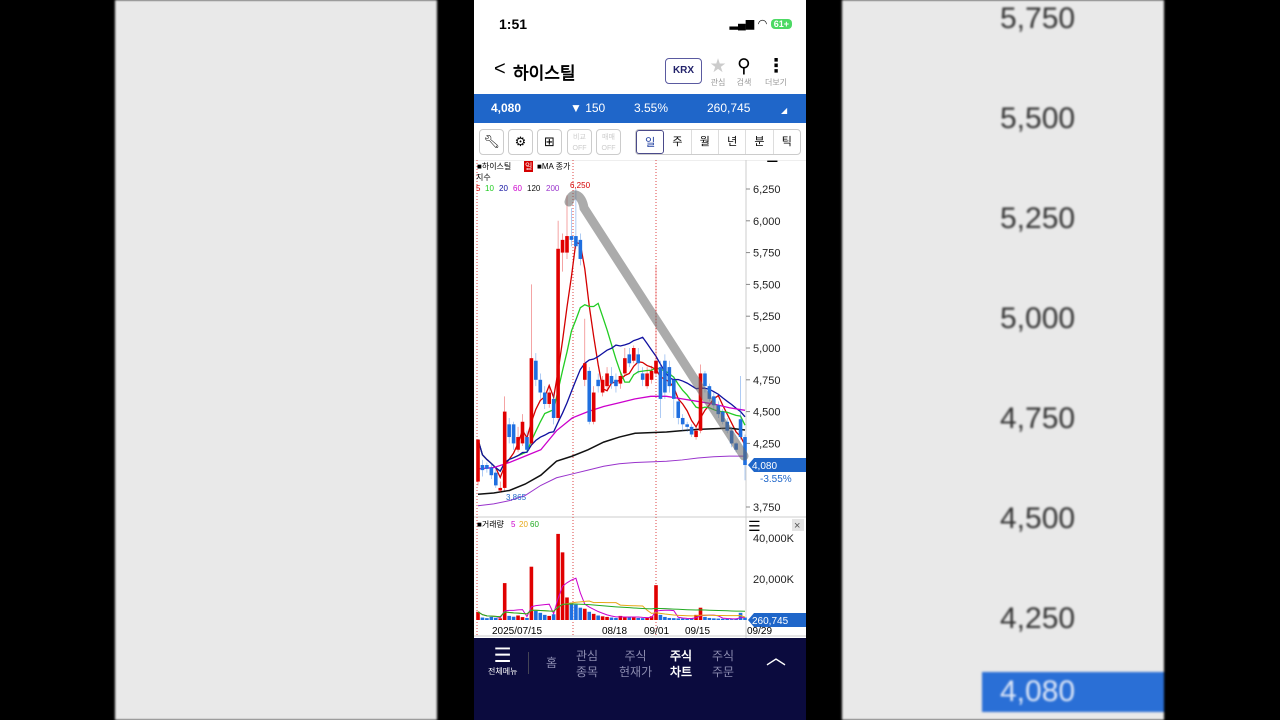  I want to click on bg-tick: 4,500, so click(1038, 518).